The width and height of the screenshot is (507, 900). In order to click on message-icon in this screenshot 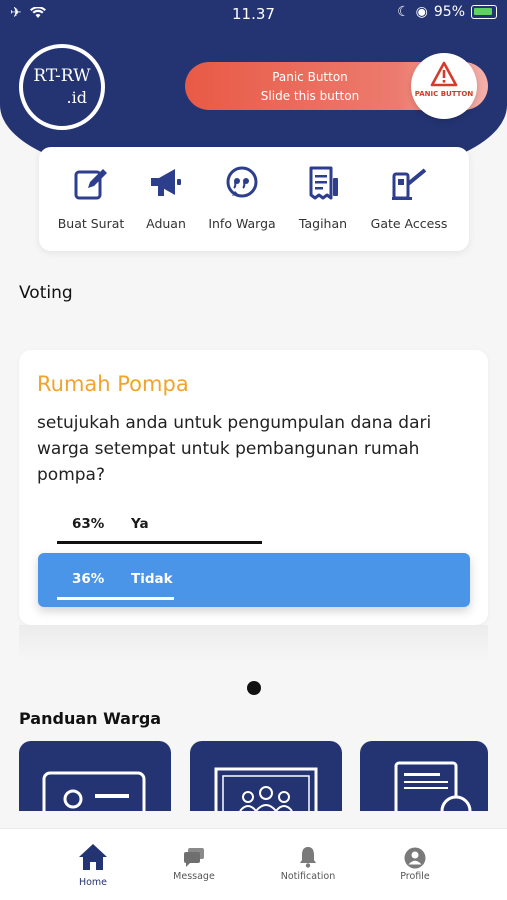, I will do `click(194, 857)`.